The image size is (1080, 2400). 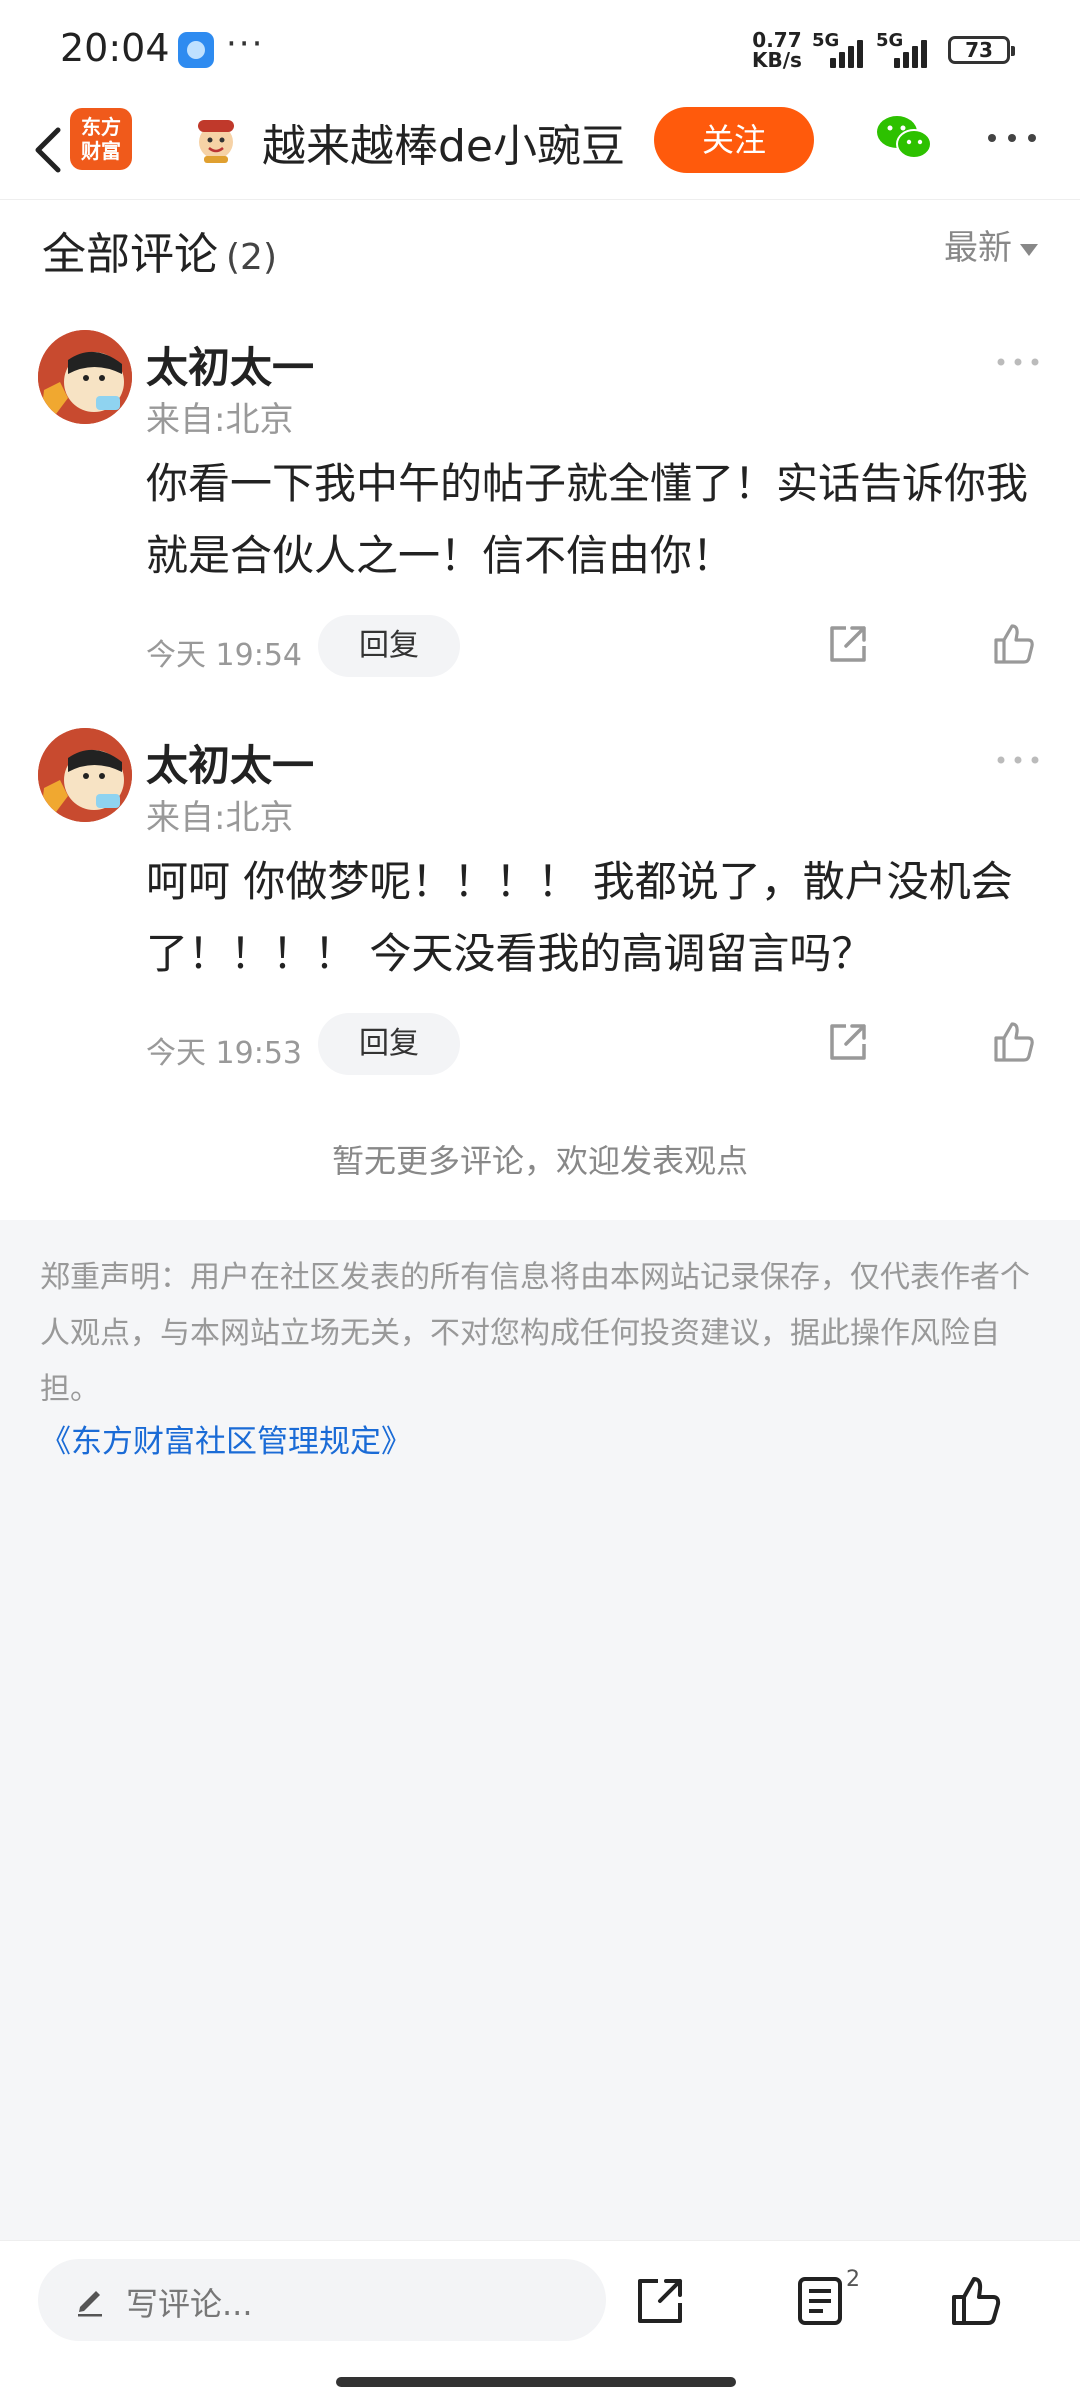 What do you see at coordinates (130, 254) in the screenshot?
I see `comments-title-label: 全部评论` at bounding box center [130, 254].